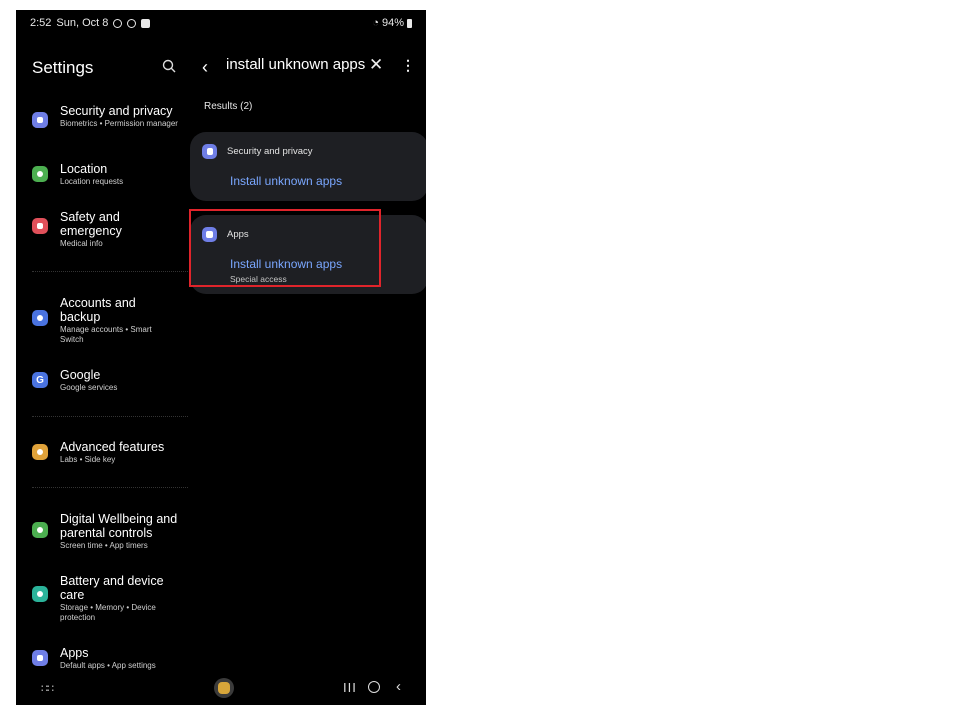 The height and width of the screenshot is (720, 960). What do you see at coordinates (63, 67) in the screenshot?
I see `settings-title: Settings` at bounding box center [63, 67].